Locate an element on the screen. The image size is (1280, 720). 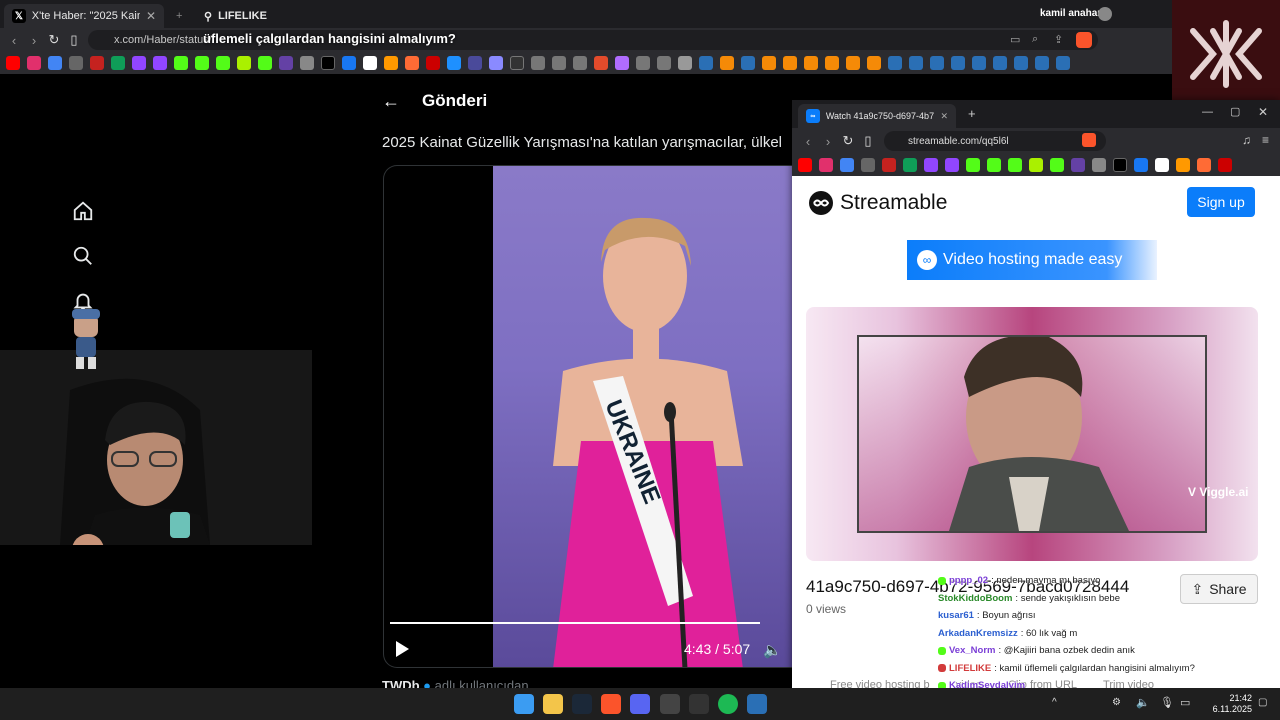
network-icon: ▭ is located at coordinates (1185, 702).